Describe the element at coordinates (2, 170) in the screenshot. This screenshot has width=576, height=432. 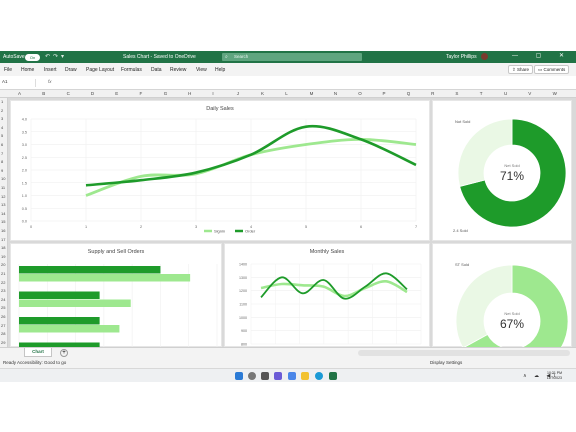
I see `row-header: 9` at that location.